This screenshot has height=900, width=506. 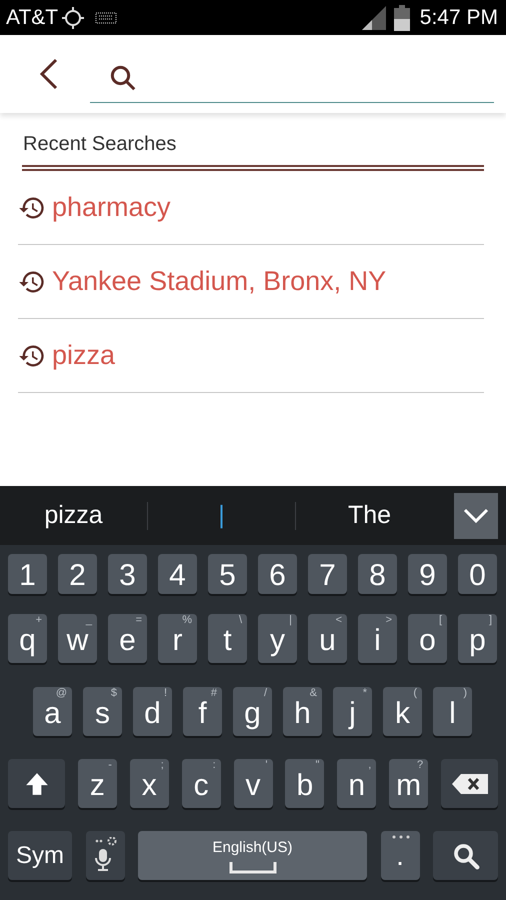 I want to click on keyboard-key: / g, so click(x=252, y=711).